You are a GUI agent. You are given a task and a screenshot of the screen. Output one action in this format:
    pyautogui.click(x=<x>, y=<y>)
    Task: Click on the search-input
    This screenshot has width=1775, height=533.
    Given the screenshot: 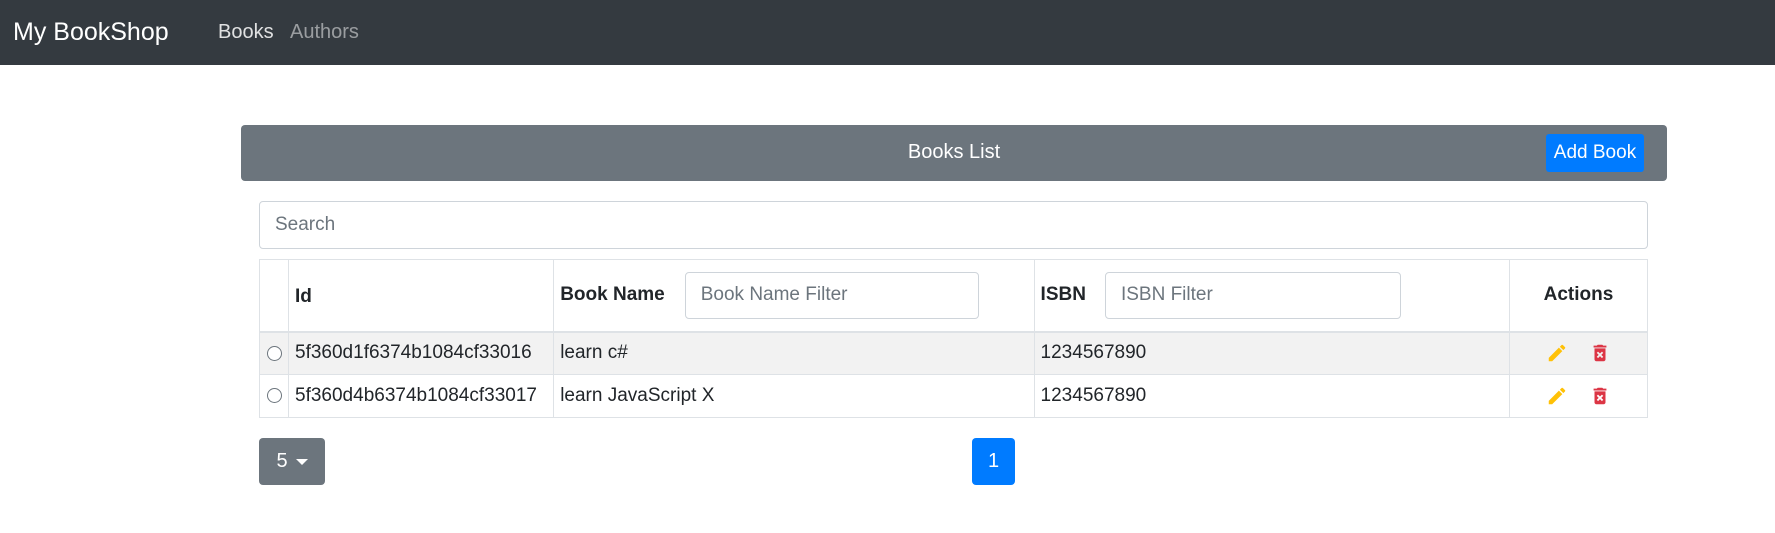 What is the action you would take?
    pyautogui.click(x=953, y=225)
    